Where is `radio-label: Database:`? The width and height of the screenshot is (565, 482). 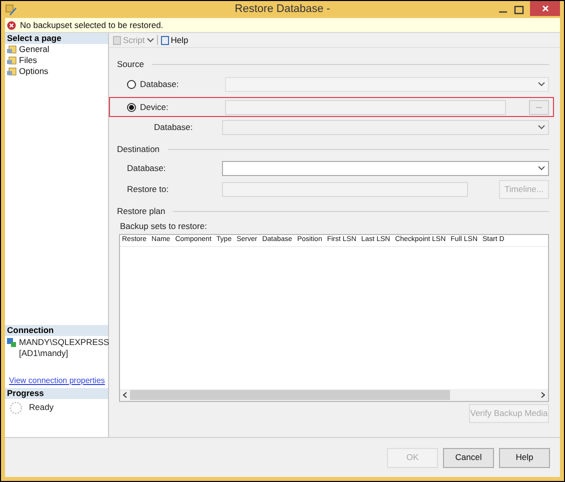
radio-label: Database: is located at coordinates (160, 84).